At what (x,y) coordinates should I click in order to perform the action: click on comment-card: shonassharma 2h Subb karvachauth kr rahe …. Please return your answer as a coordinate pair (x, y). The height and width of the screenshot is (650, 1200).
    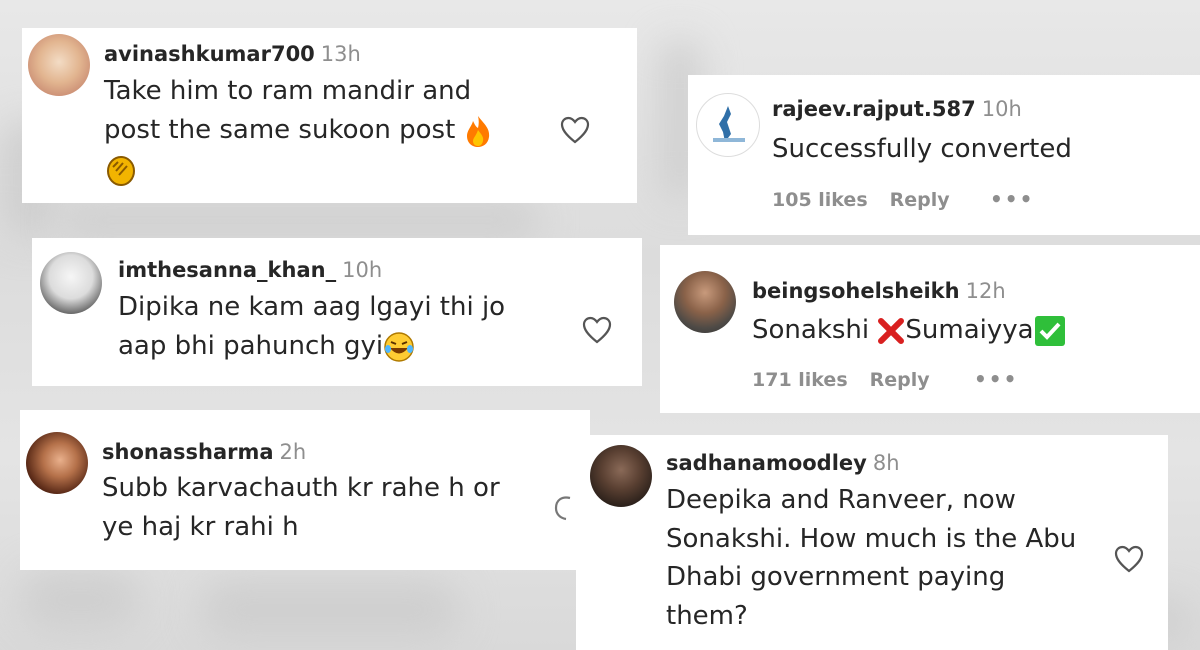
    Looking at the image, I should click on (305, 490).